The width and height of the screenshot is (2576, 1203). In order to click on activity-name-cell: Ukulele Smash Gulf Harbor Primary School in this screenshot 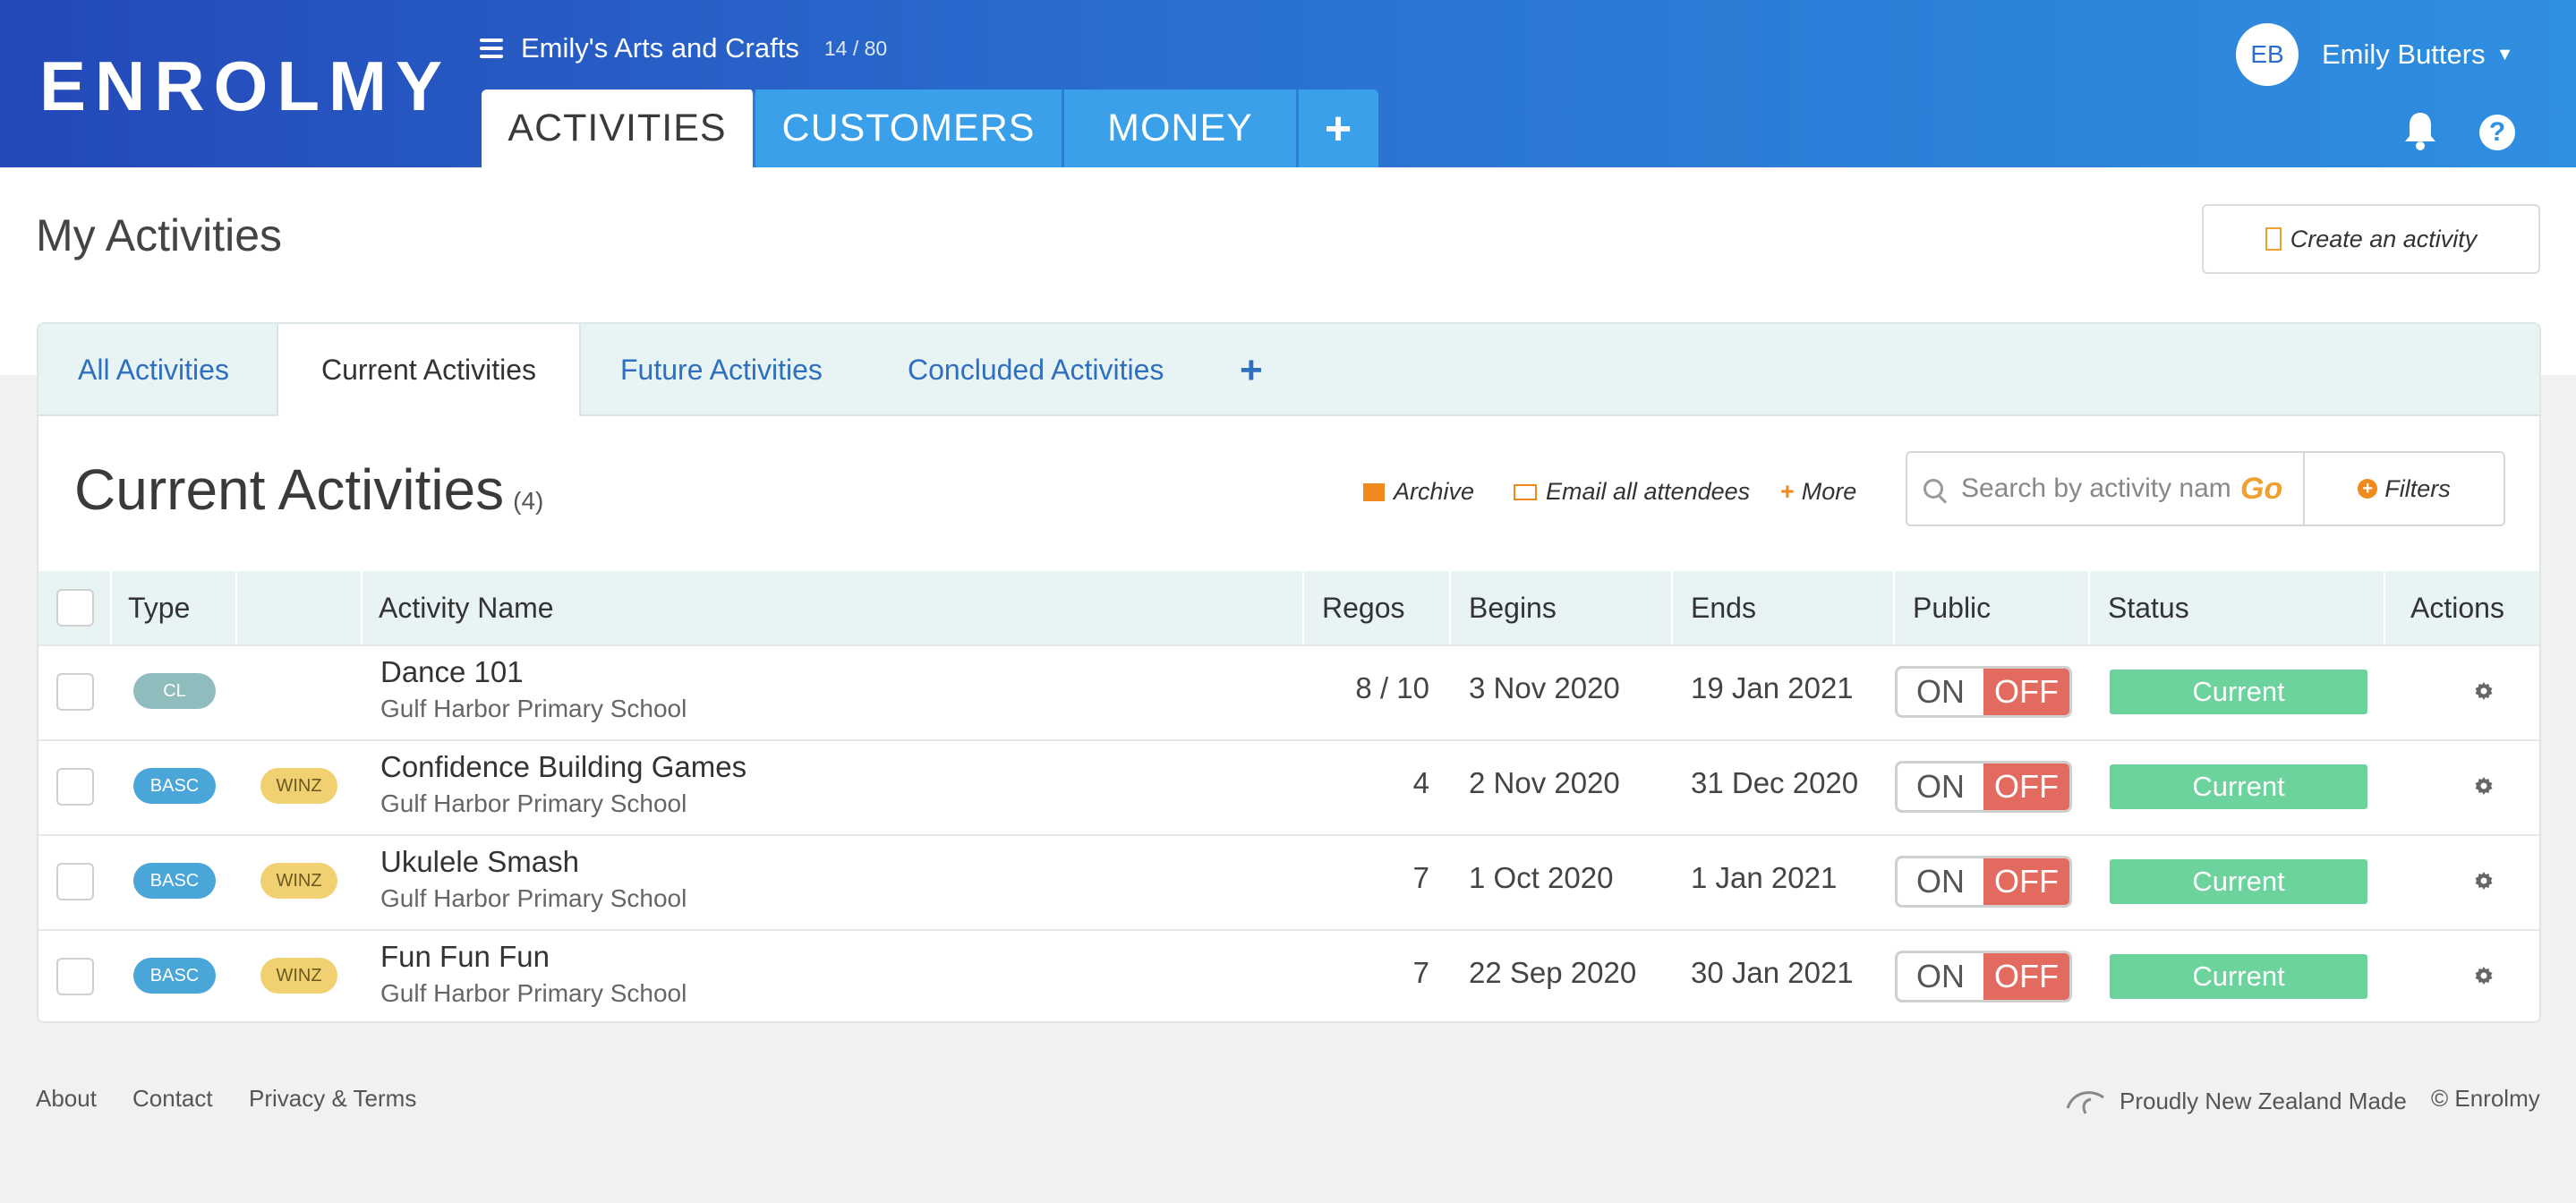, I will do `click(533, 879)`.